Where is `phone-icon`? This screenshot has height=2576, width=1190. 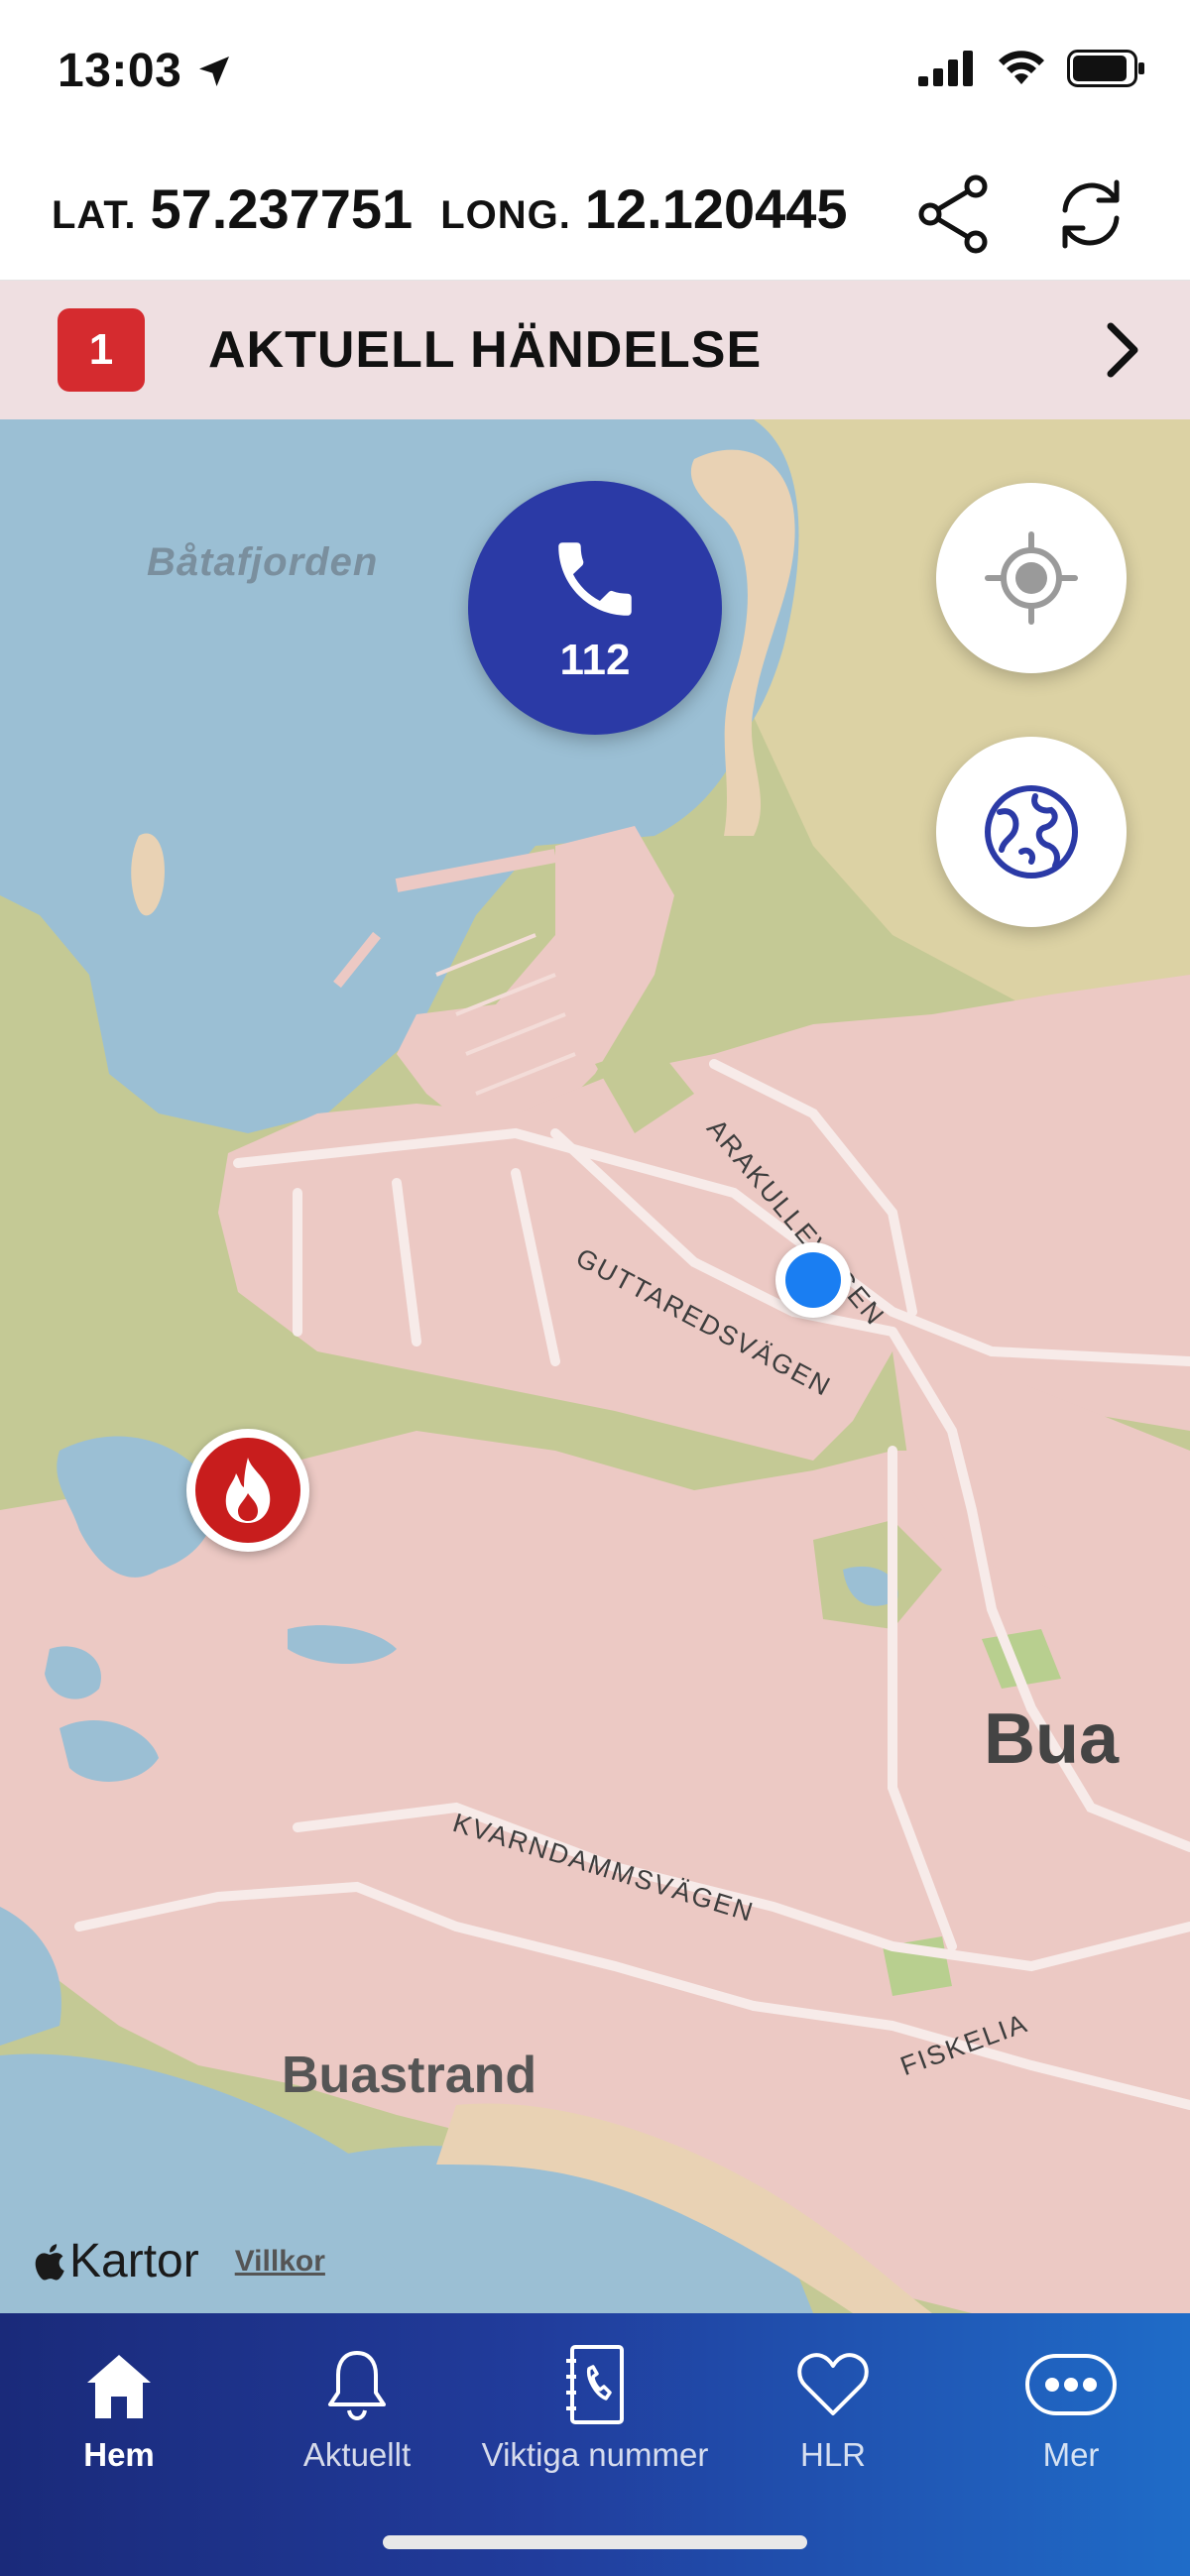 phone-icon is located at coordinates (595, 579).